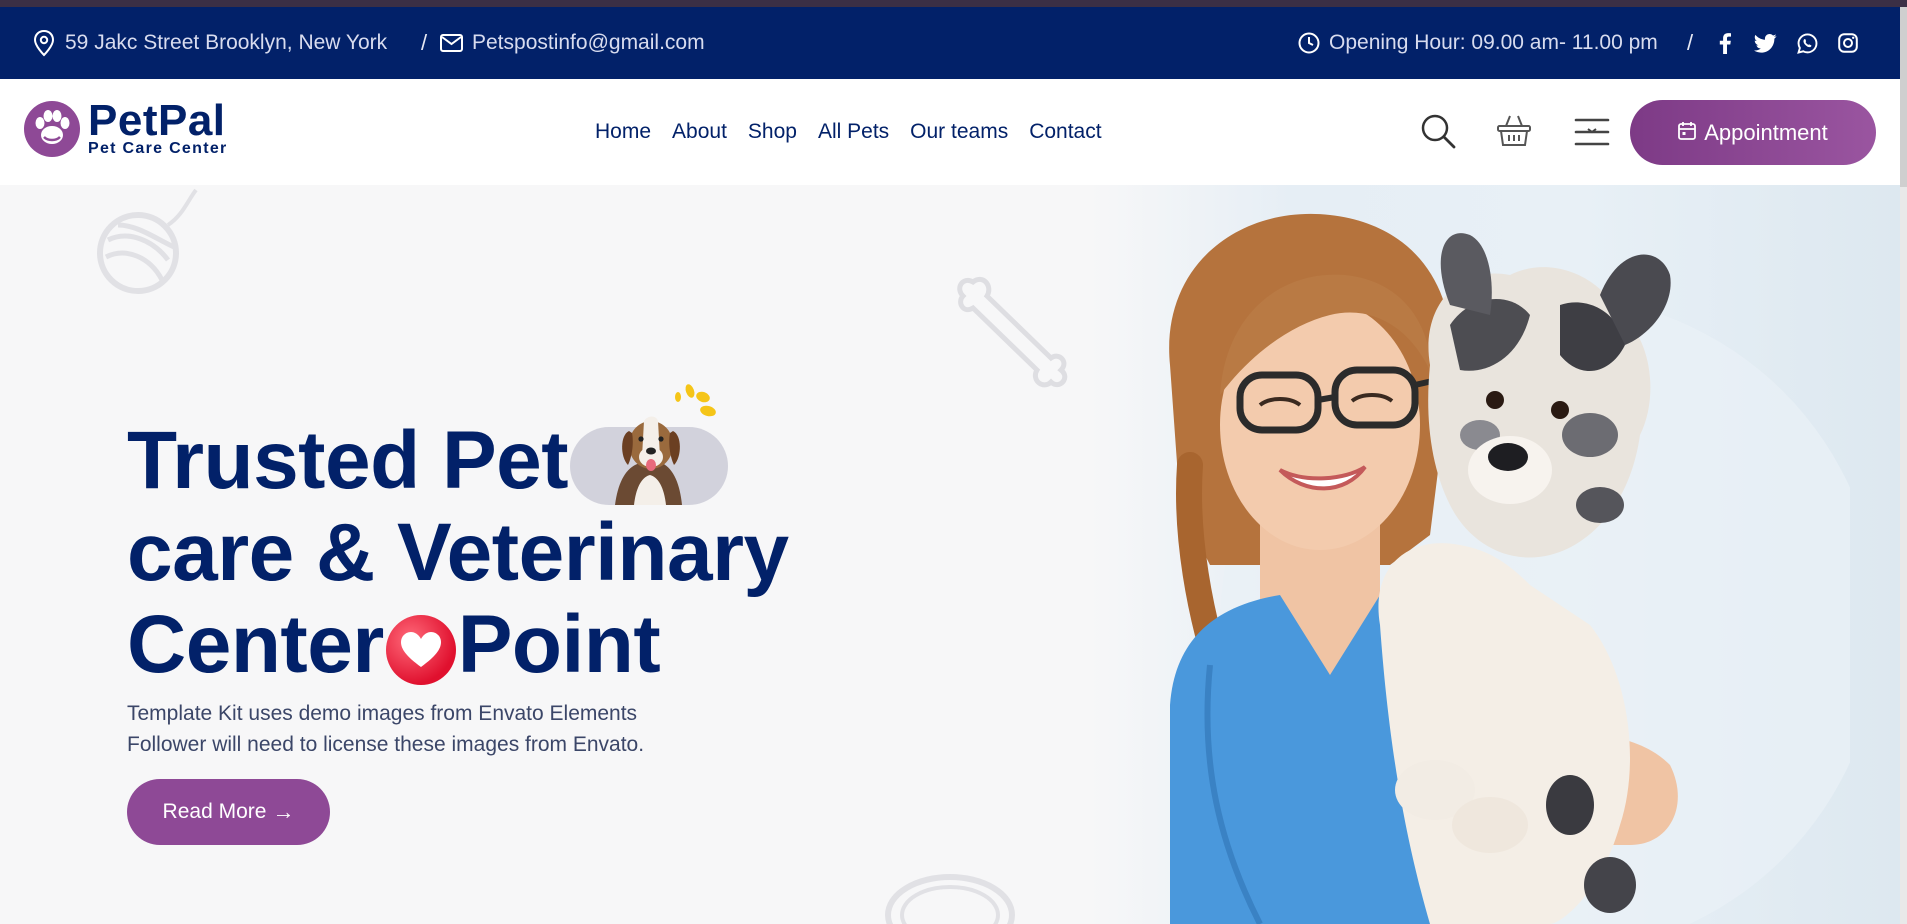 Image resolution: width=1907 pixels, height=924 pixels. I want to click on hours-text: Opening Hour: 09.00 am- 11.00 pm, so click(1493, 42).